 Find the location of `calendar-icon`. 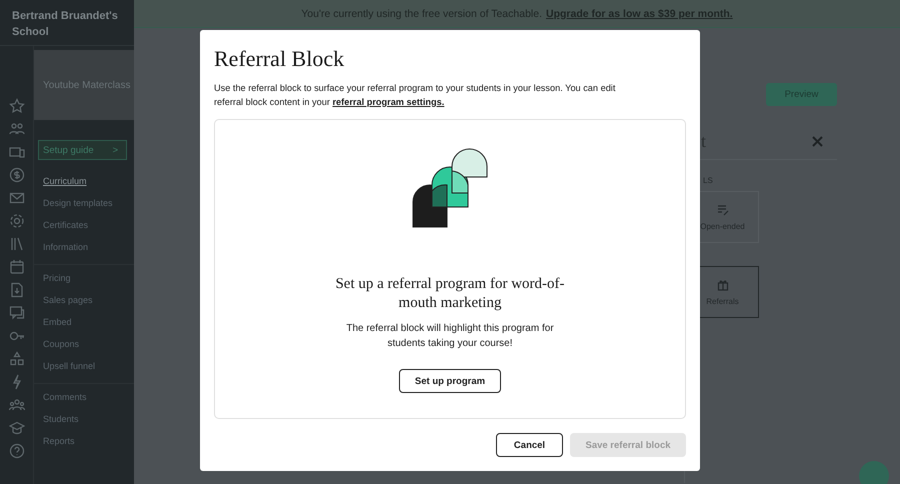

calendar-icon is located at coordinates (16, 267).